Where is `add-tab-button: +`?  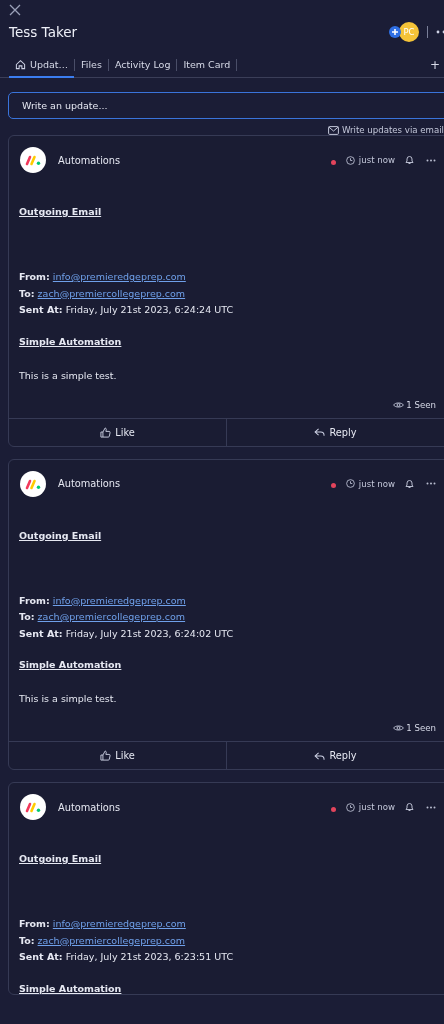 add-tab-button: + is located at coordinates (436, 65).